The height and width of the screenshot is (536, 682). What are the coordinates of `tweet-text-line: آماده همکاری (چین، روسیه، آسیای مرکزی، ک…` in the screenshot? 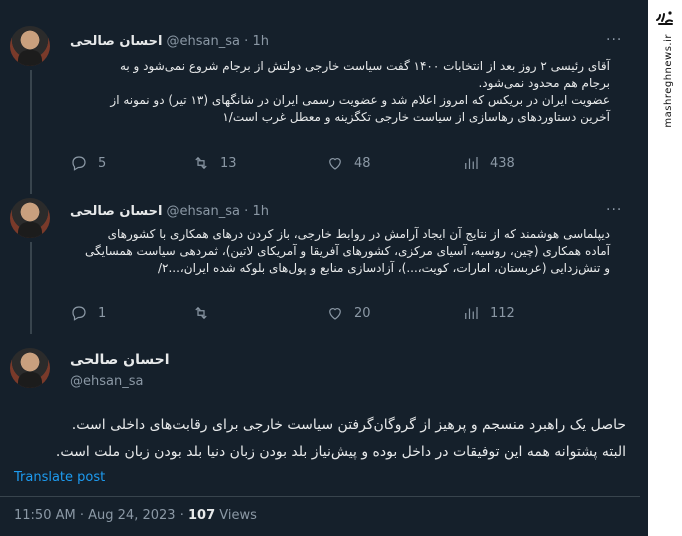 It's located at (347, 251).